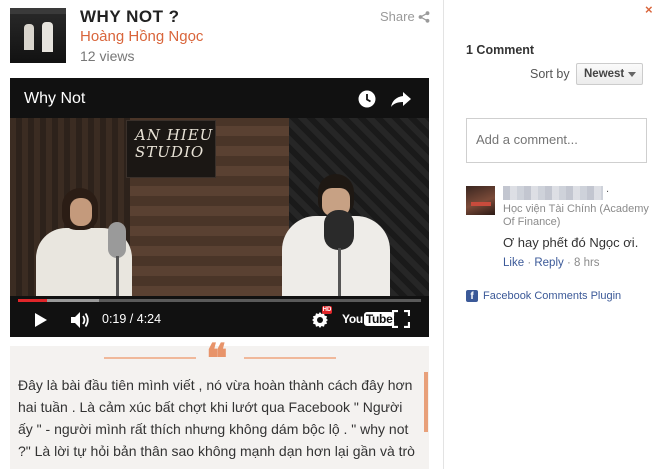 This screenshot has height=469, width=660. Describe the element at coordinates (219, 316) in the screenshot. I see `player-controls: 0:19 / 4:24 HD You Tube` at that location.